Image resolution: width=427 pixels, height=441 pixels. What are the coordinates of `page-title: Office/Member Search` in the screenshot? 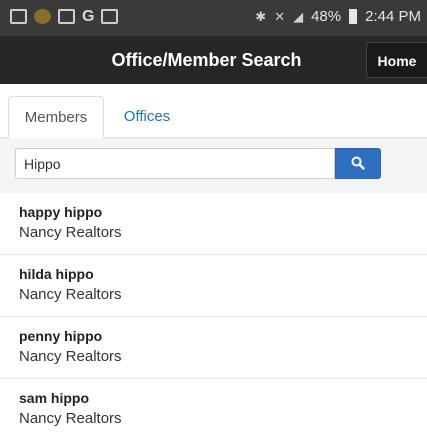 It's located at (206, 60).